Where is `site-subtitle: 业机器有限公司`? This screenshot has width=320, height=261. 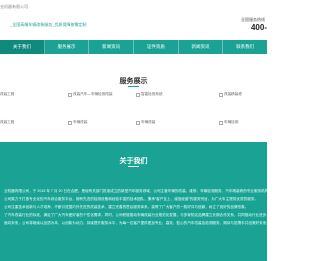 site-subtitle: 业机器有限公司 is located at coordinates (14, 6).